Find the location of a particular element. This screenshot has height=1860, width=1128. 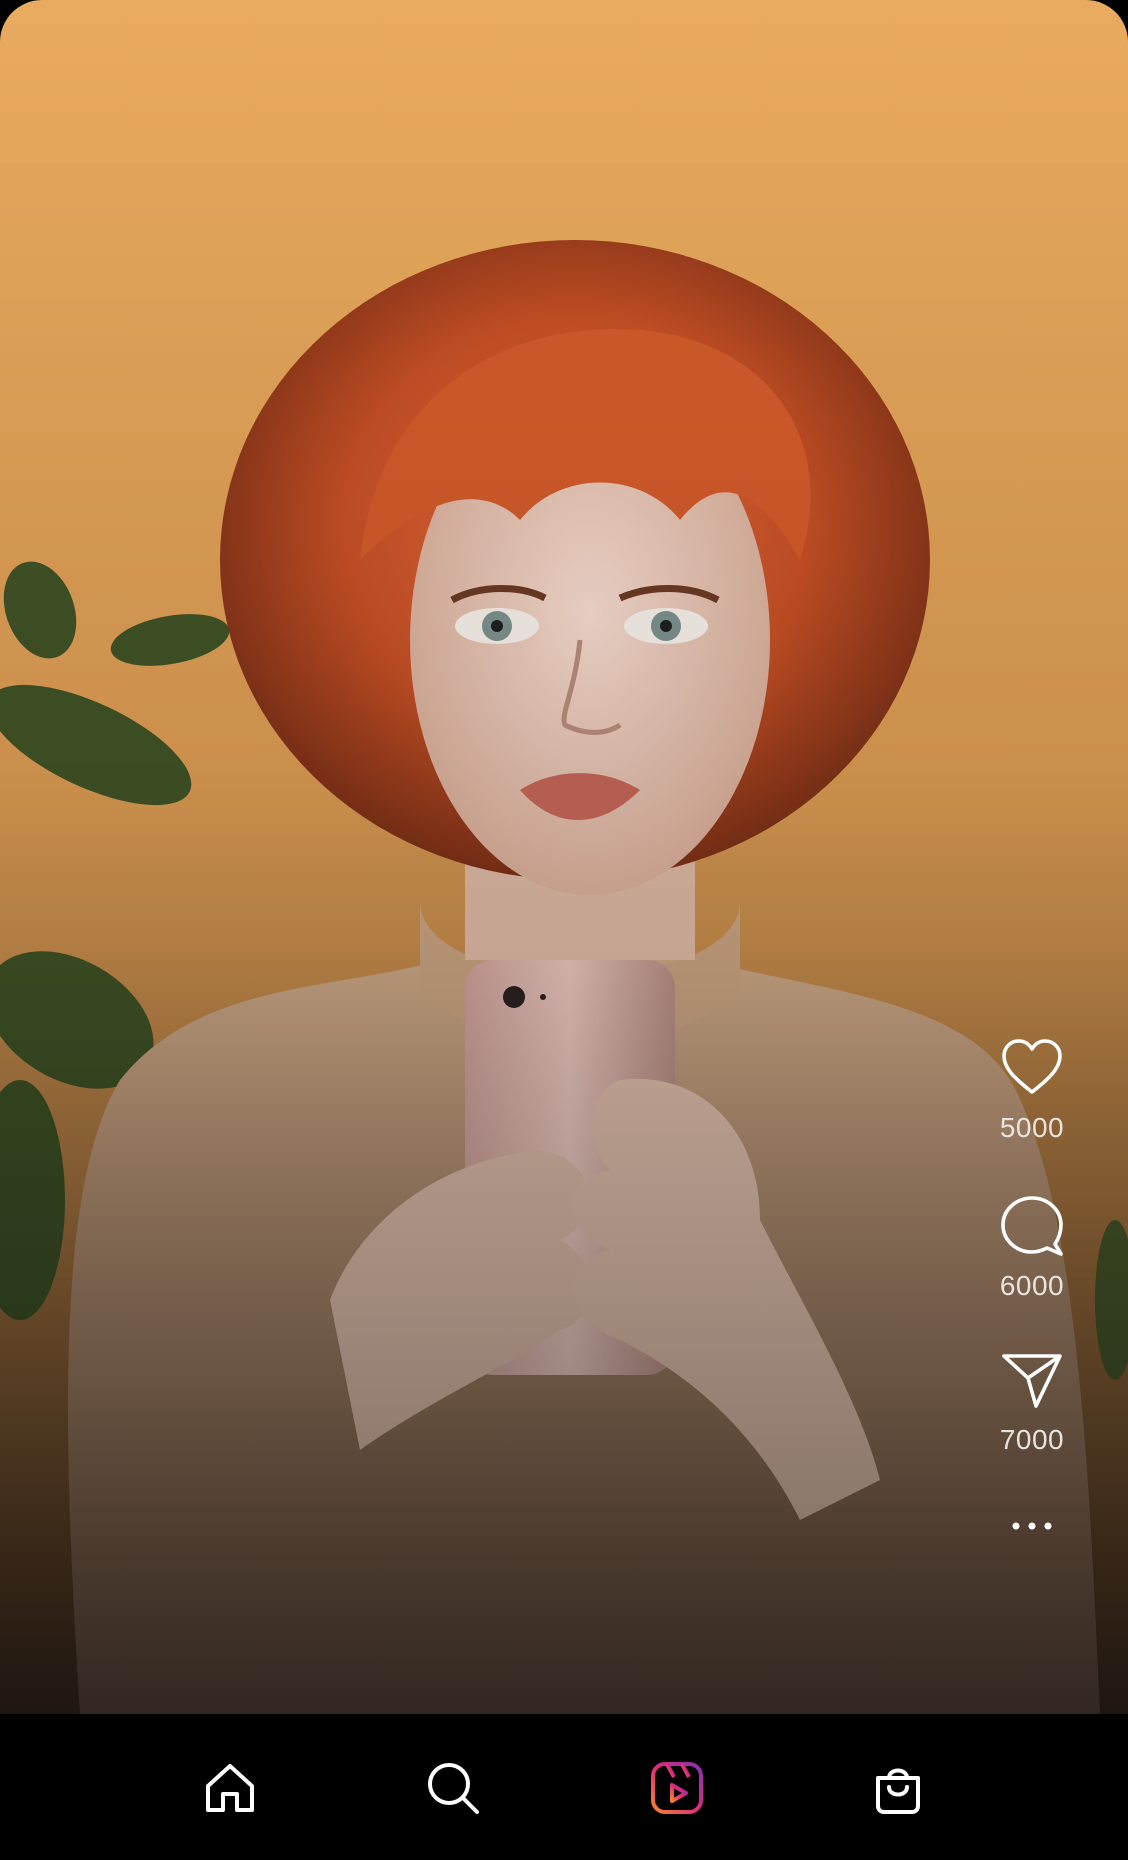

bottom-navigation-bar is located at coordinates (564, 1787).